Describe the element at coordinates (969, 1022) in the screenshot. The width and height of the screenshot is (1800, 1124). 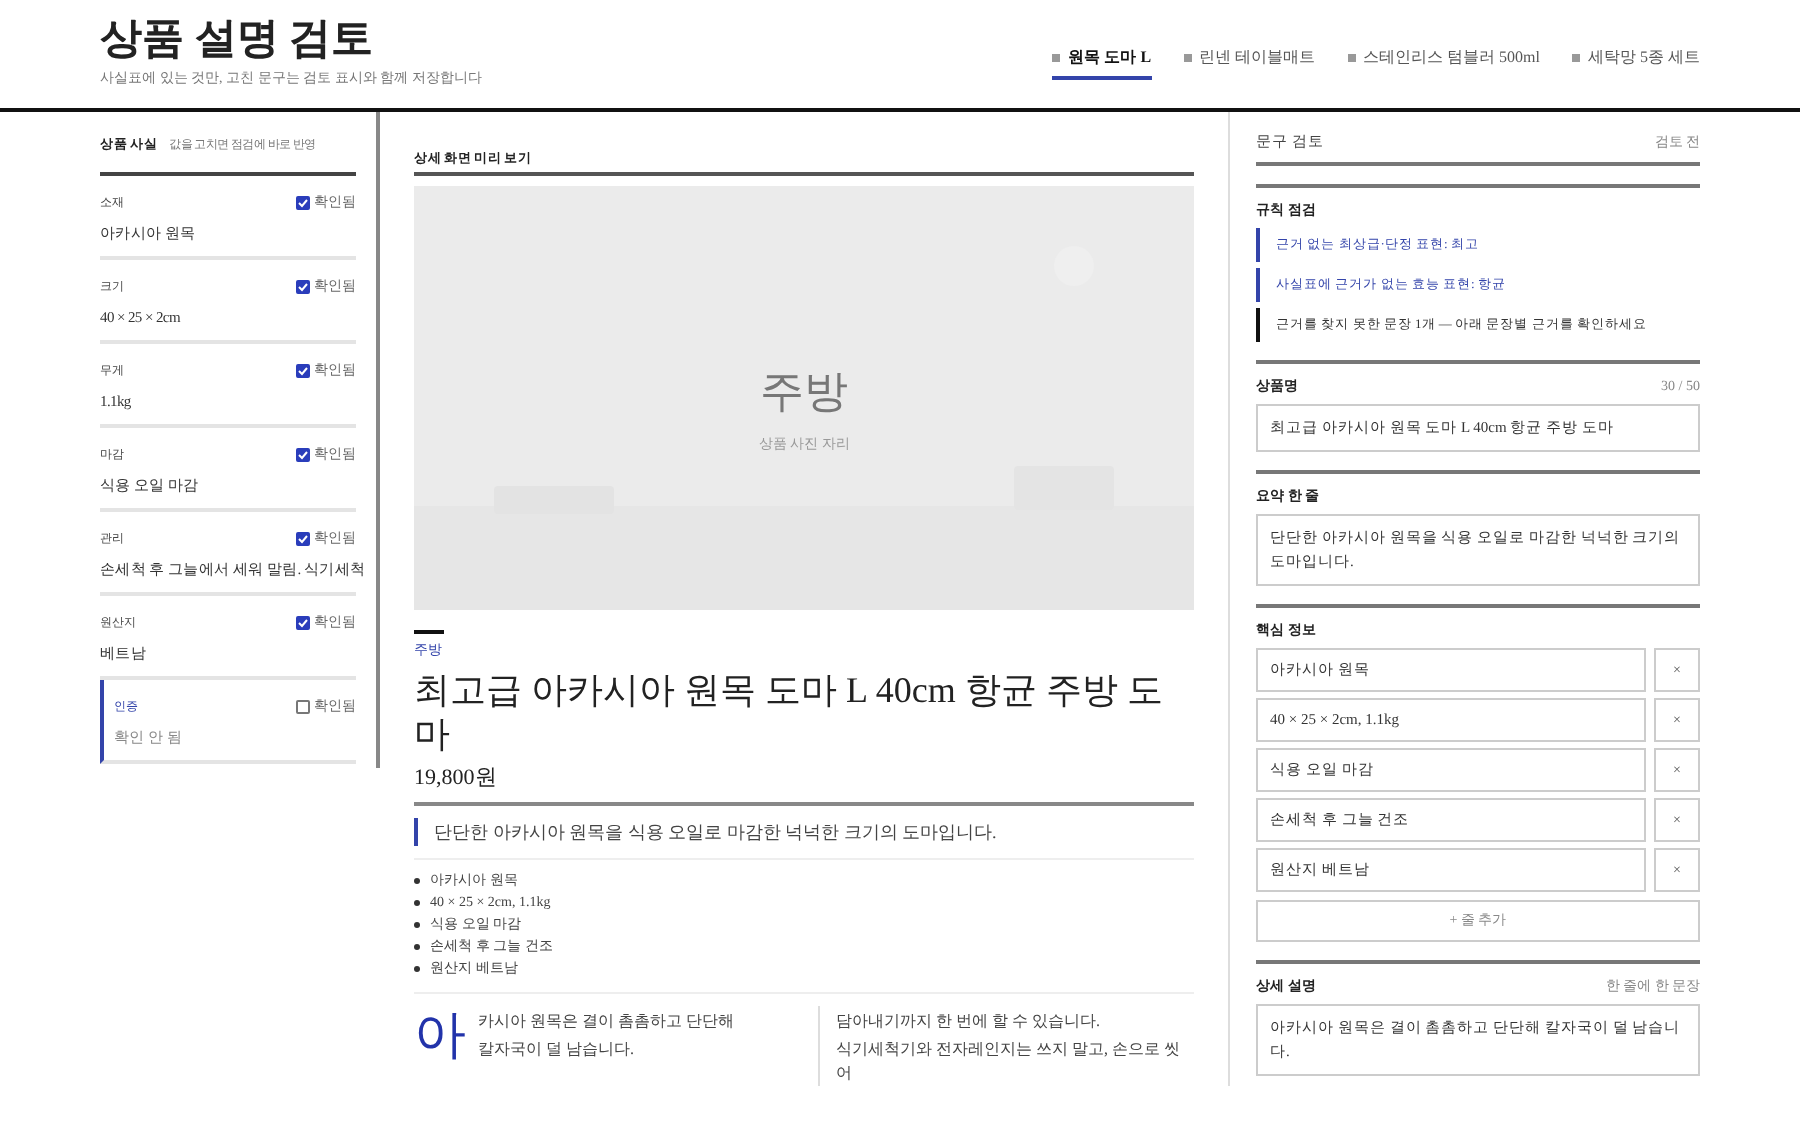
I see `body-text: 담아내기까지 한 번에 할 수 있습니다.` at that location.